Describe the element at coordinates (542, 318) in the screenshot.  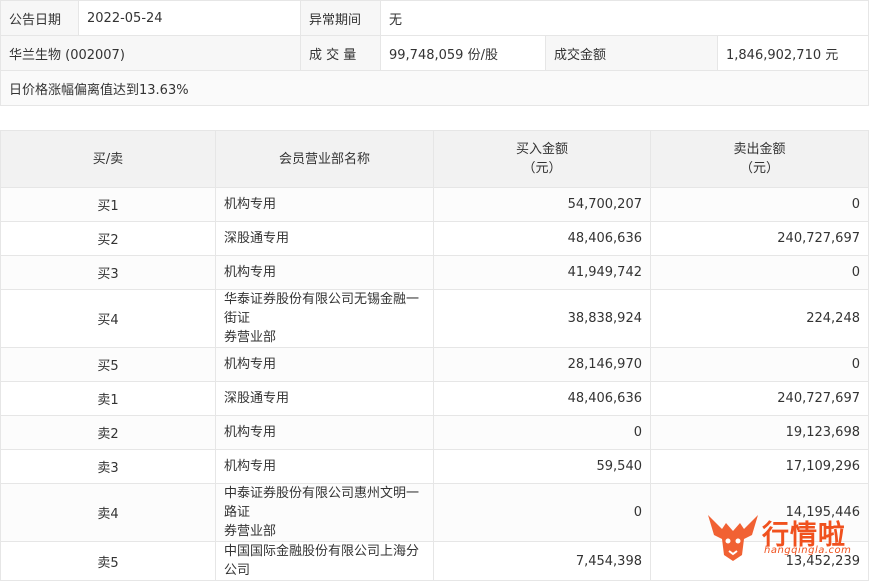
I see `row-buy-amount: 38,838,924` at that location.